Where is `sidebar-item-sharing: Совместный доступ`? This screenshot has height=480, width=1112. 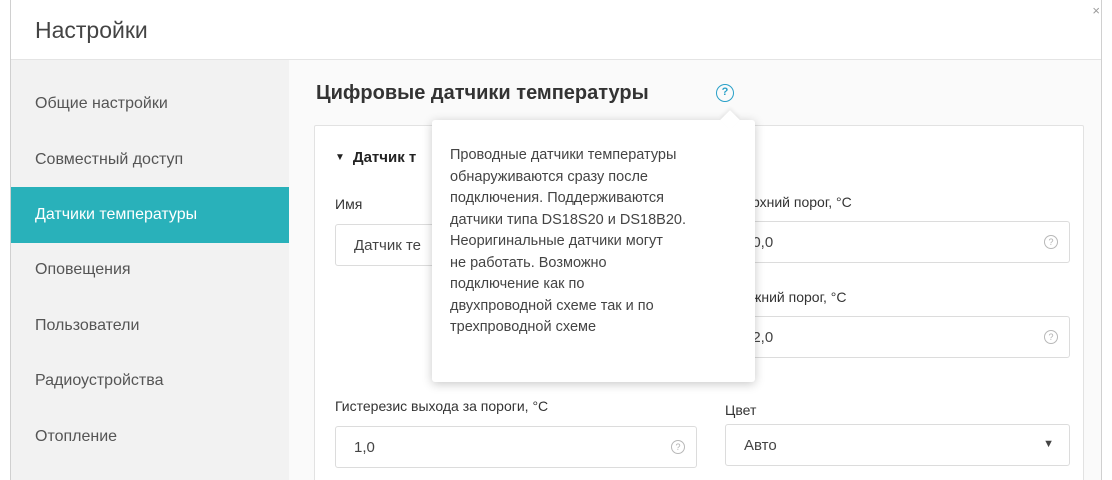 sidebar-item-sharing: Совместный доступ is located at coordinates (150, 160).